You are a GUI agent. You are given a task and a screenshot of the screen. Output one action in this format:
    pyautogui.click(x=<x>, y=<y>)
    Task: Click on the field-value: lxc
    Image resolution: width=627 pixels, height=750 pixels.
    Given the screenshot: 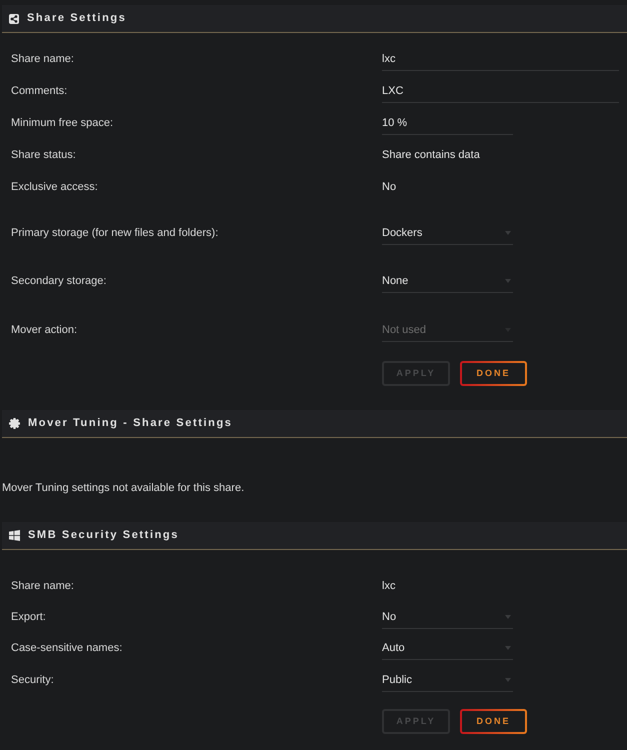 What is the action you would take?
    pyautogui.click(x=389, y=586)
    